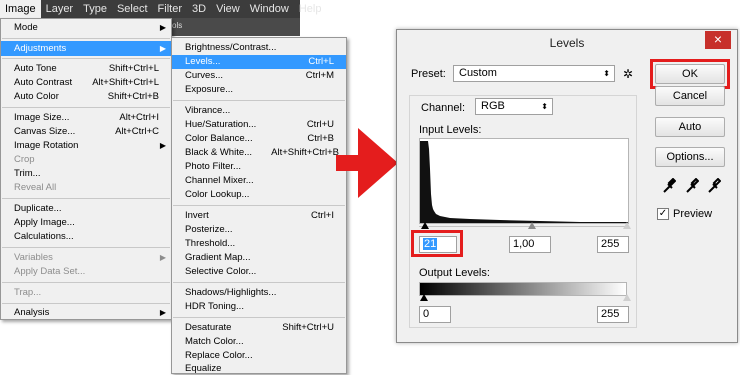 This screenshot has width=740, height=375. Describe the element at coordinates (305, 152) in the screenshot. I see `menu-shortcut: Alt+Shift+Ctrl+B` at that location.